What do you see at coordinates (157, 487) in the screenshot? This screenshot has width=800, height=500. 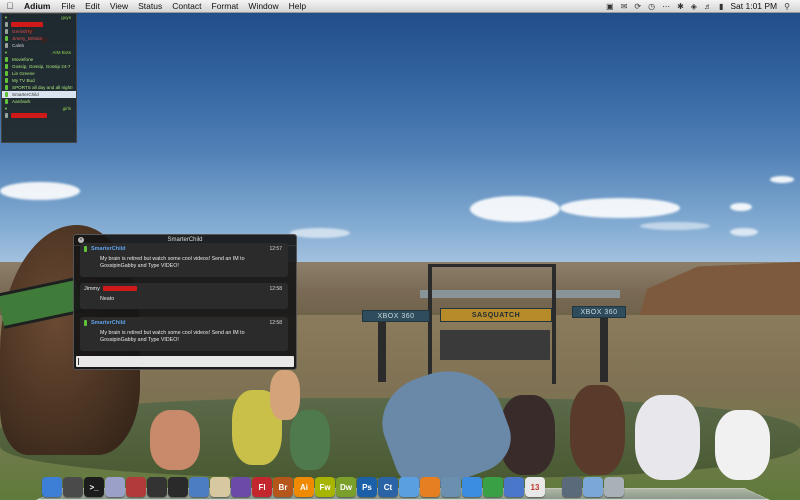 I see `camera-icon` at bounding box center [157, 487].